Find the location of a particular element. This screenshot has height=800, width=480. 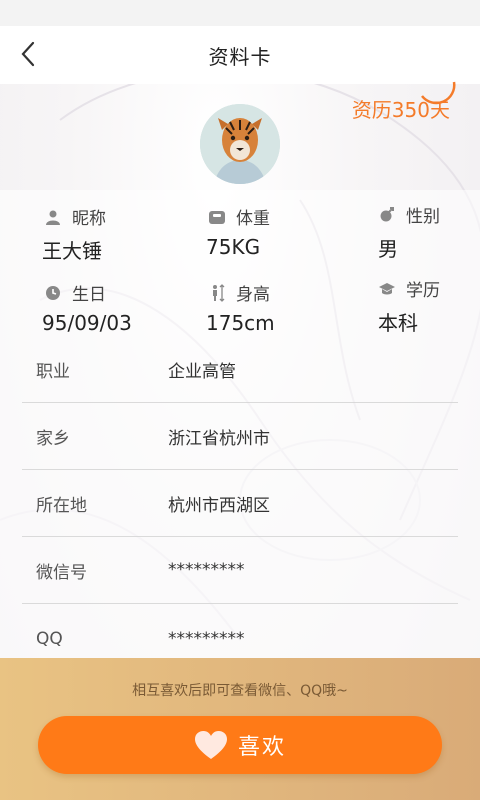

stat-gender: 性别 男 is located at coordinates (409, 232).